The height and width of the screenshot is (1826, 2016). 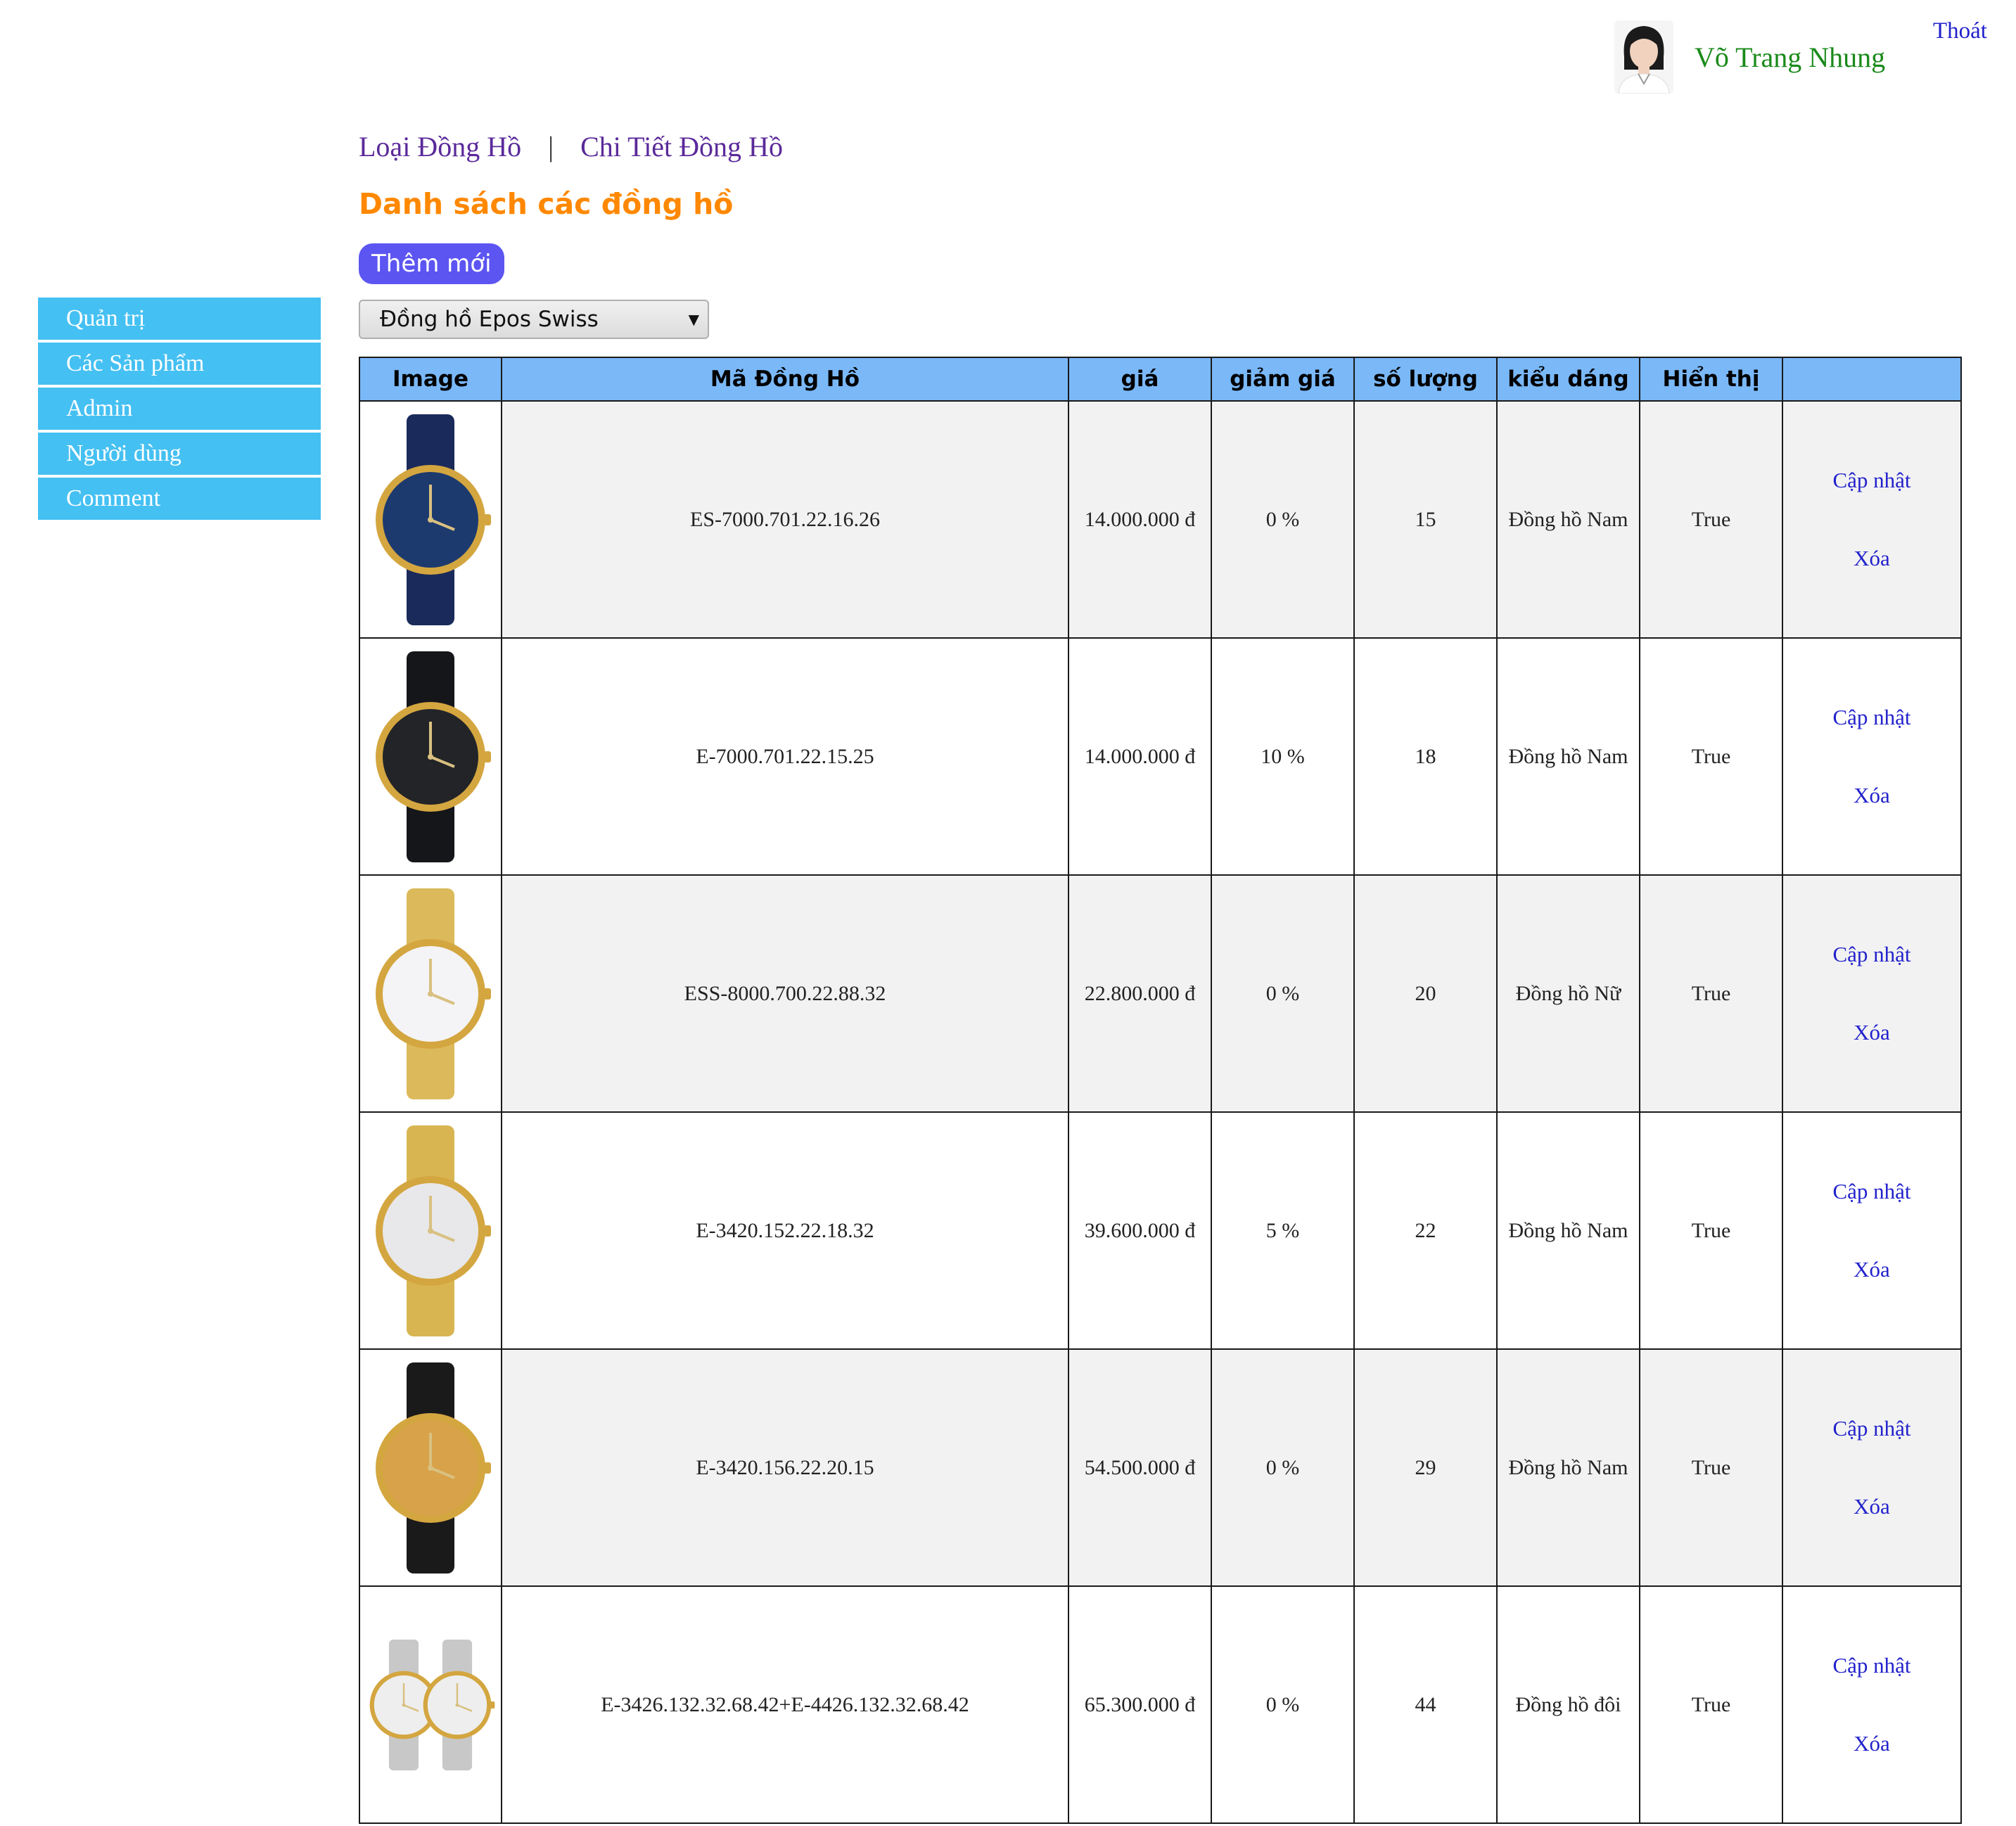 I want to click on user-box: Võ Trang Nhung, so click(x=1750, y=57).